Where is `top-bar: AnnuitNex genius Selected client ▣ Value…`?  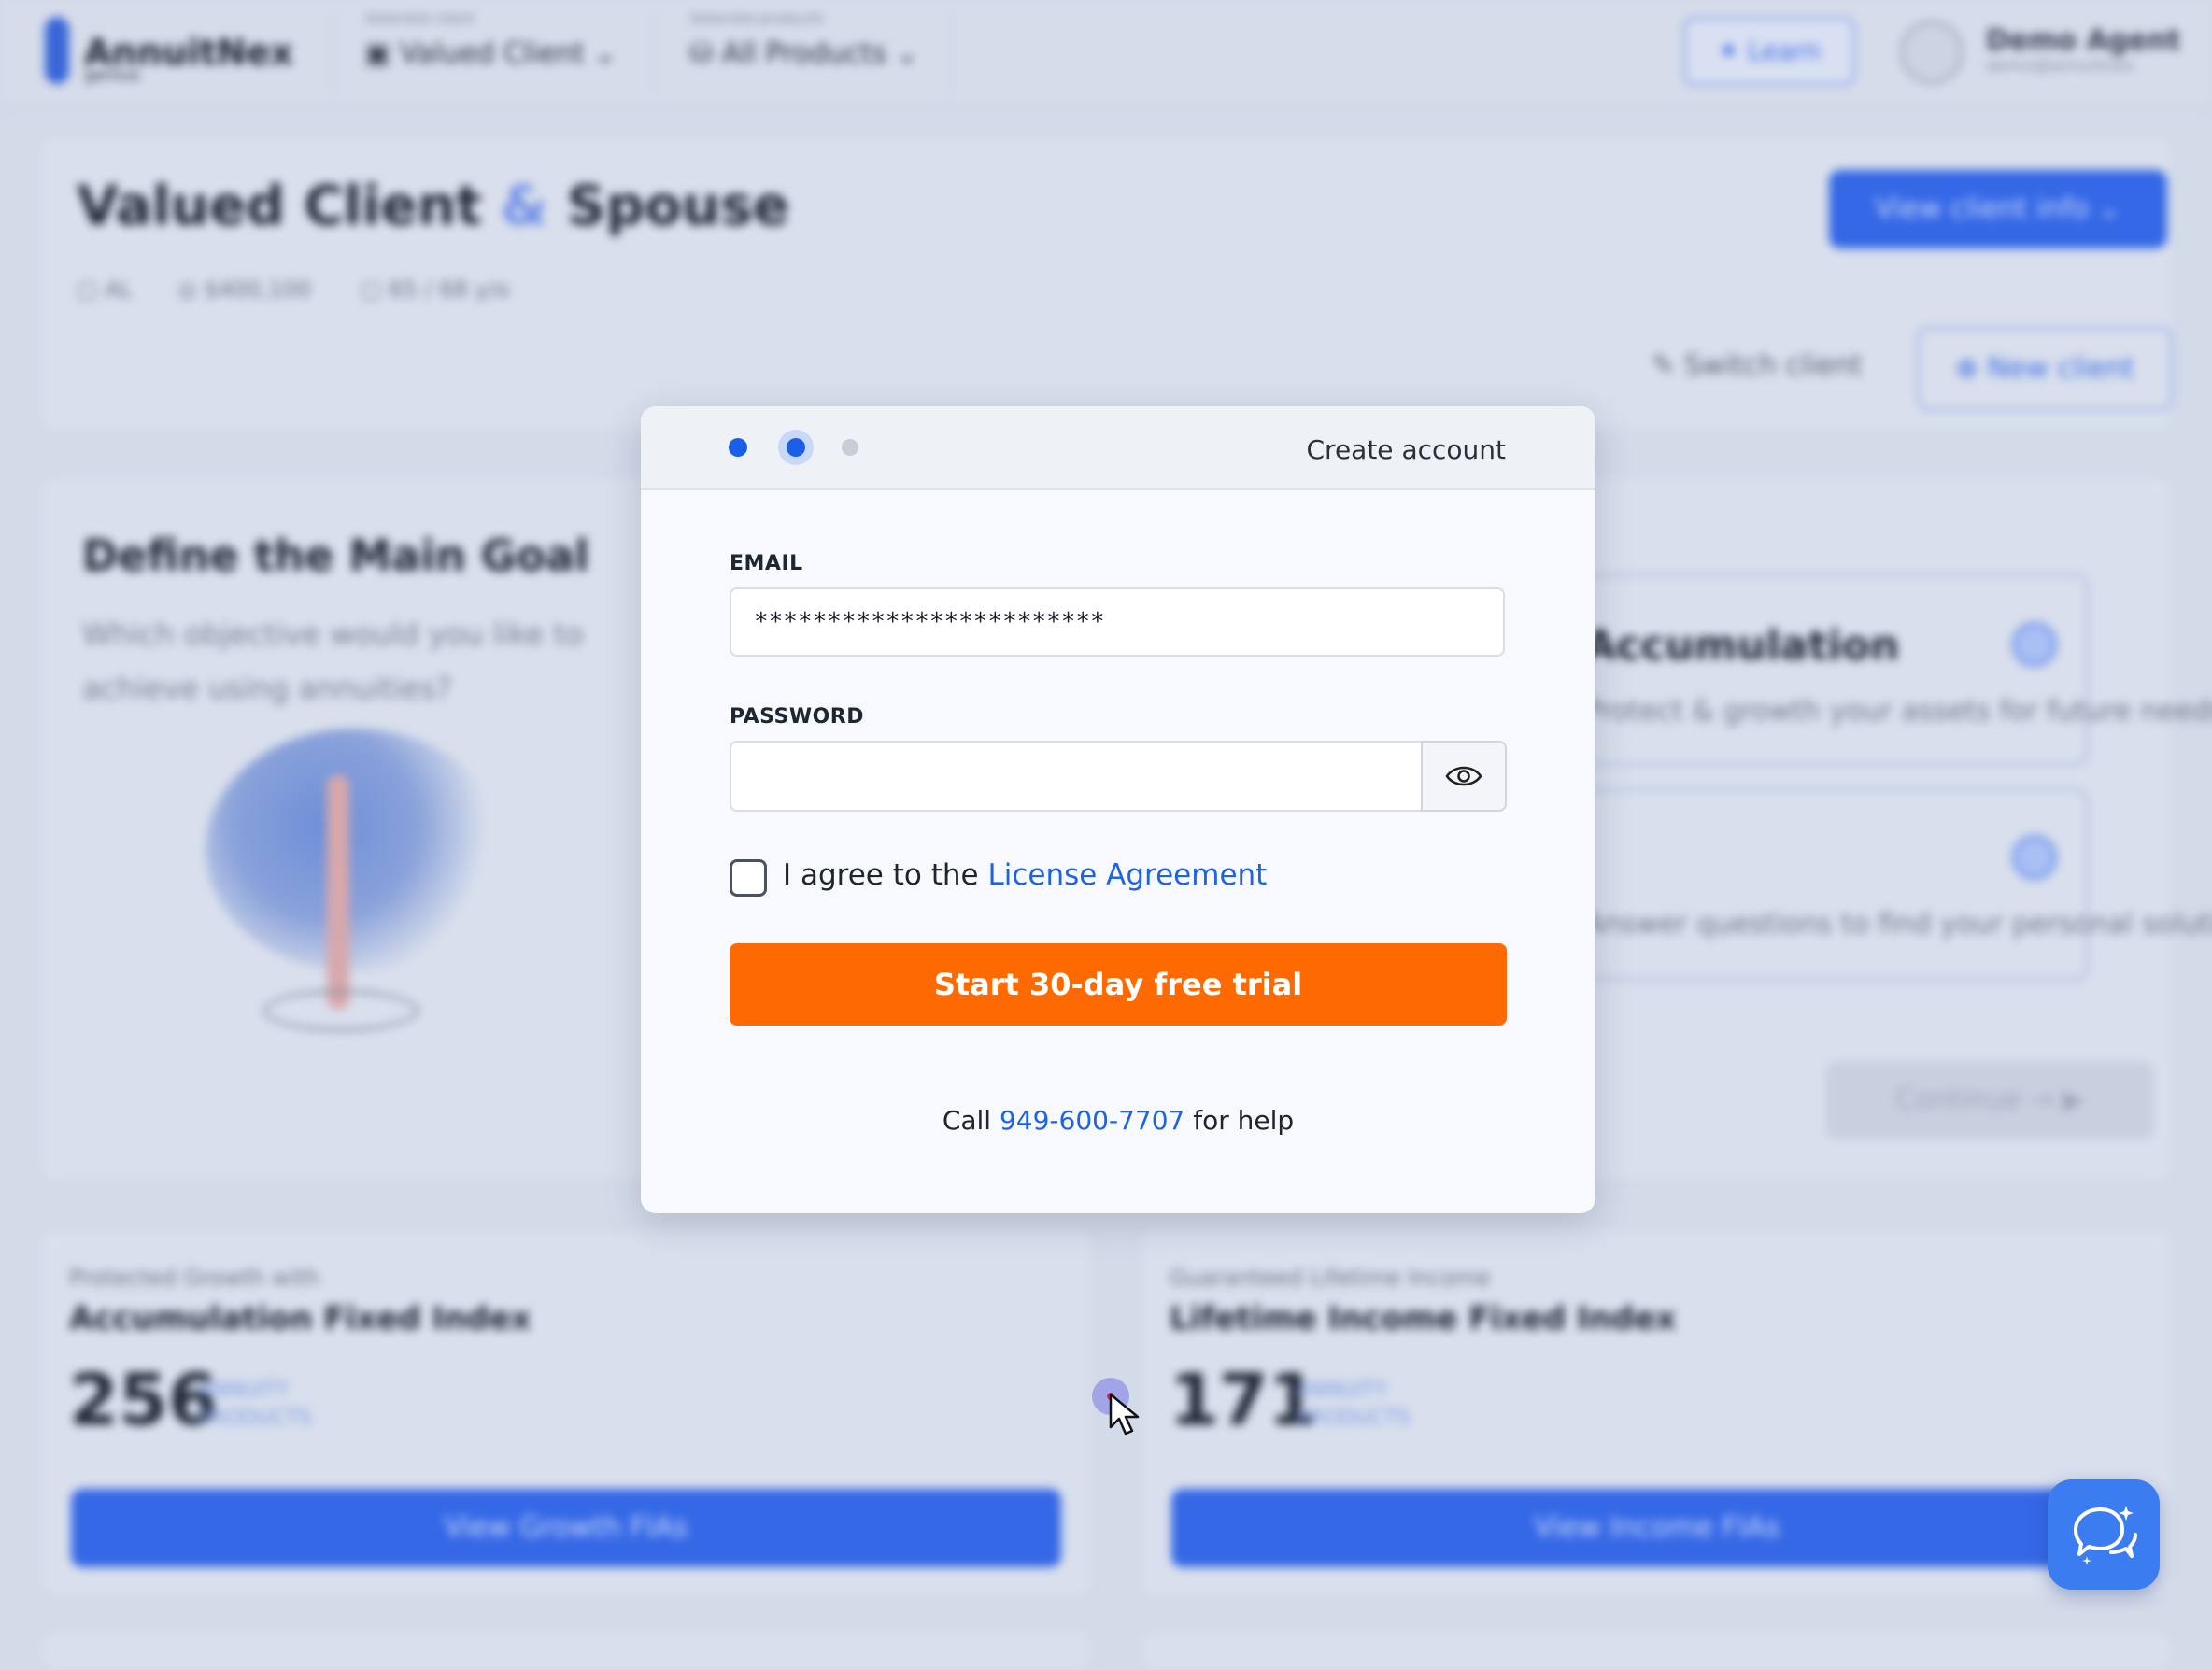
top-bar: AnnuitNex genius Selected client ▣ Value… is located at coordinates (1106, 53).